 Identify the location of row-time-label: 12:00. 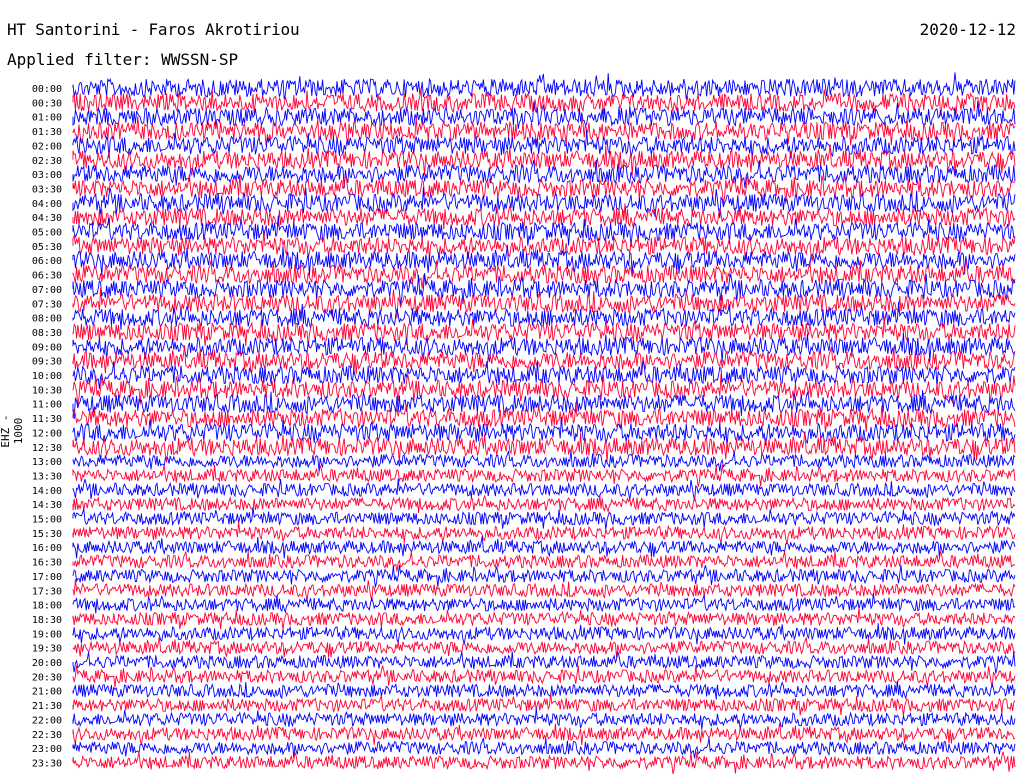
(47, 433).